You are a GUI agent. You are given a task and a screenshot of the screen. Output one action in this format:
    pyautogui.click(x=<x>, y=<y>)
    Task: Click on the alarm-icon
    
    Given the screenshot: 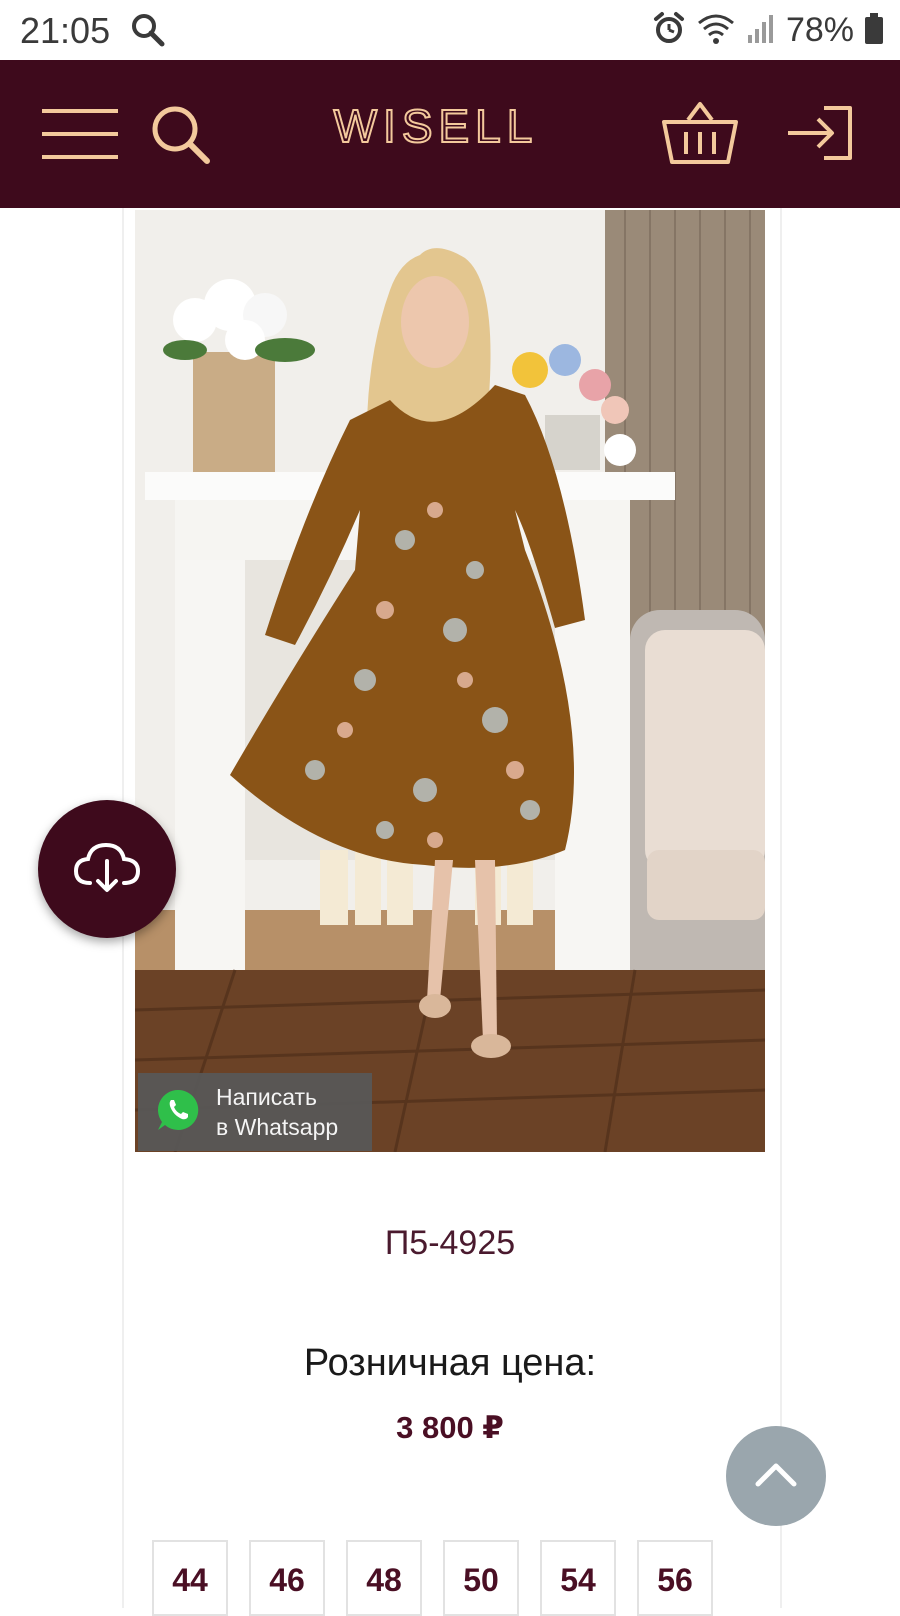 What is the action you would take?
    pyautogui.click(x=669, y=30)
    